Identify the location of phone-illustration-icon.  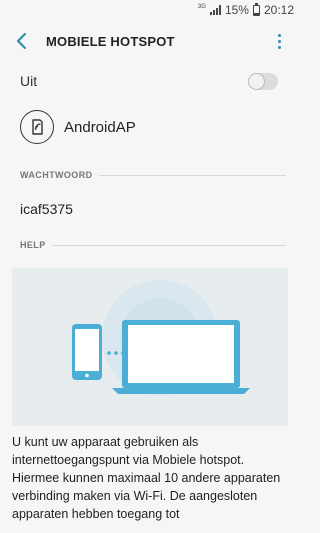
(87, 352).